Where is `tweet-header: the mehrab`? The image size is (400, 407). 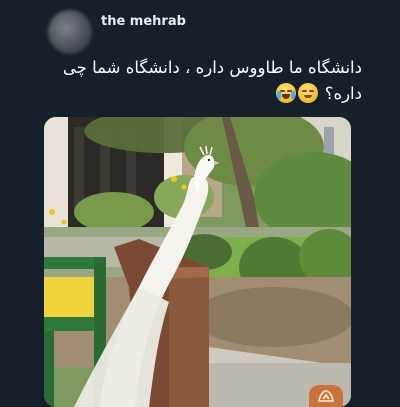 tweet-header: the mehrab is located at coordinates (218, 31).